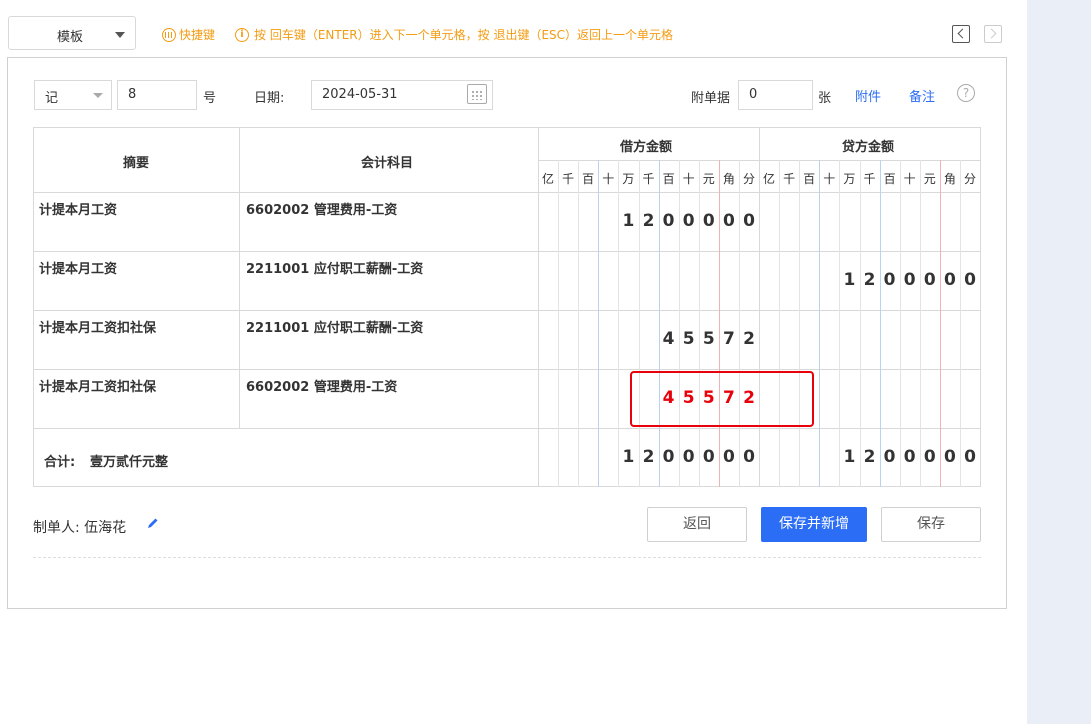  I want to click on save-and-new-button: 保存并新增, so click(814, 524).